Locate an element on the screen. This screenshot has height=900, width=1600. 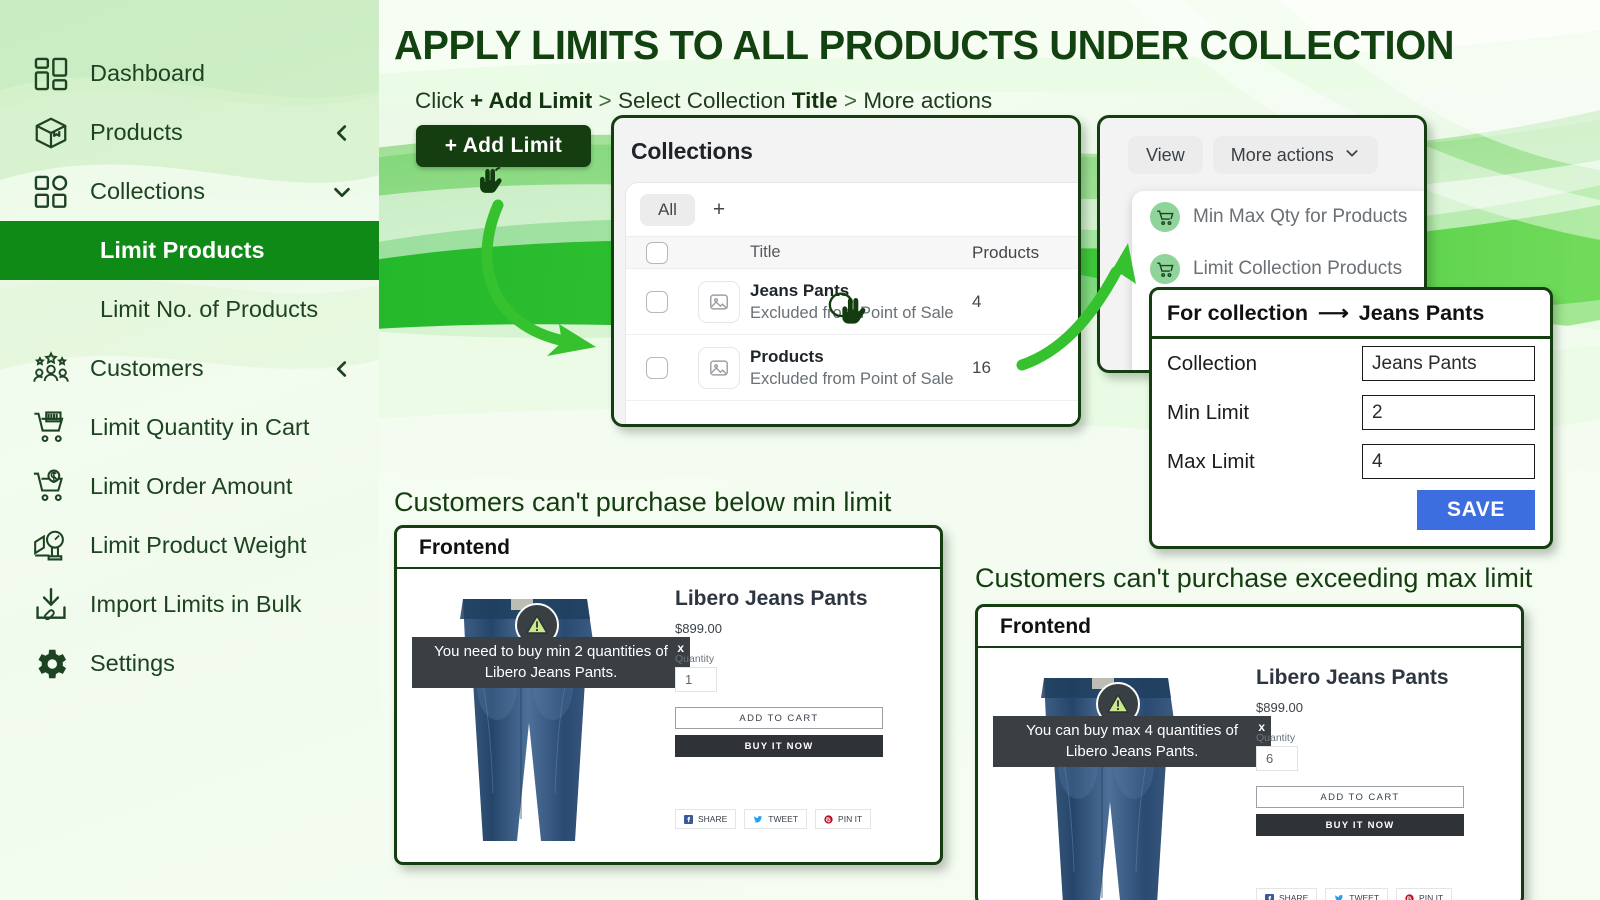
table-header-row: Title Products is located at coordinates (852, 252).